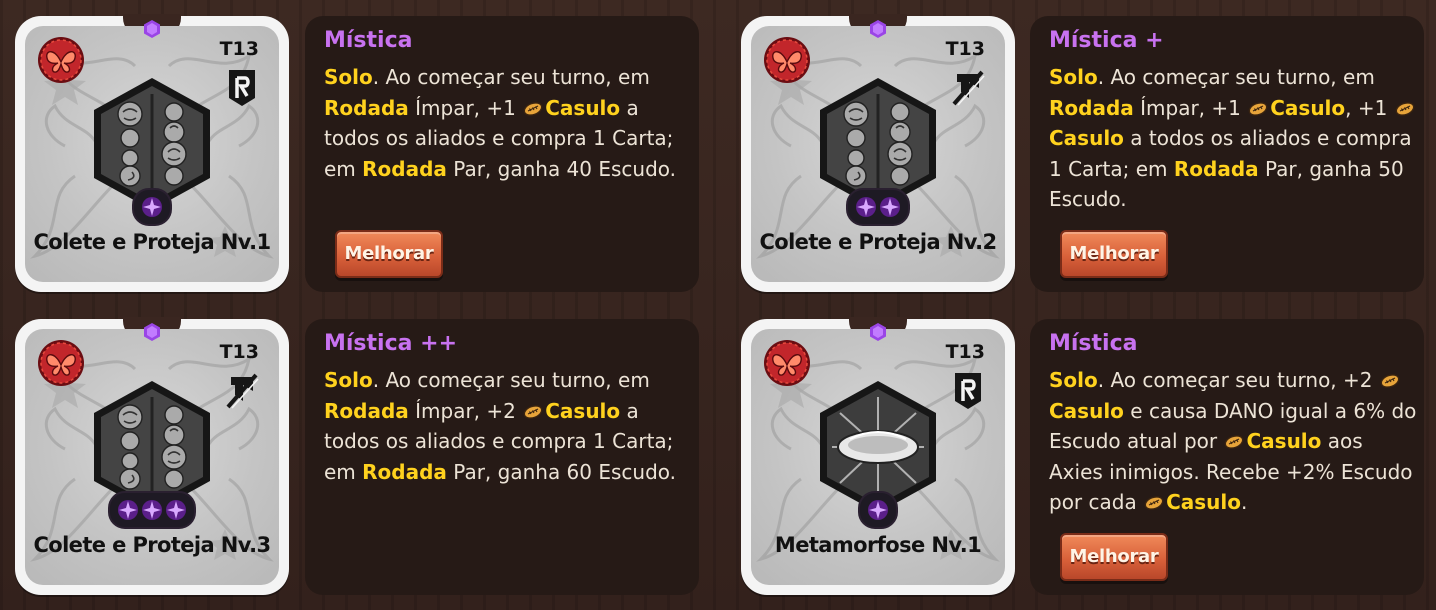 Image resolution: width=1436 pixels, height=610 pixels. What do you see at coordinates (152, 242) in the screenshot?
I see `card-name: Colete e Proteja Nv.1` at bounding box center [152, 242].